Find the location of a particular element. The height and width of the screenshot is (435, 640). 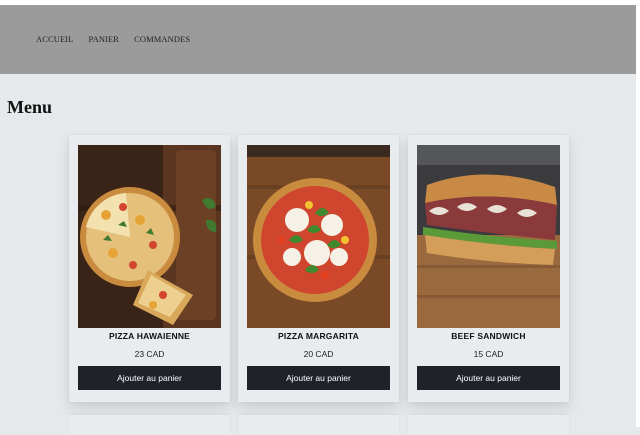

product-name: BEEF SANDWICH is located at coordinates (488, 336).